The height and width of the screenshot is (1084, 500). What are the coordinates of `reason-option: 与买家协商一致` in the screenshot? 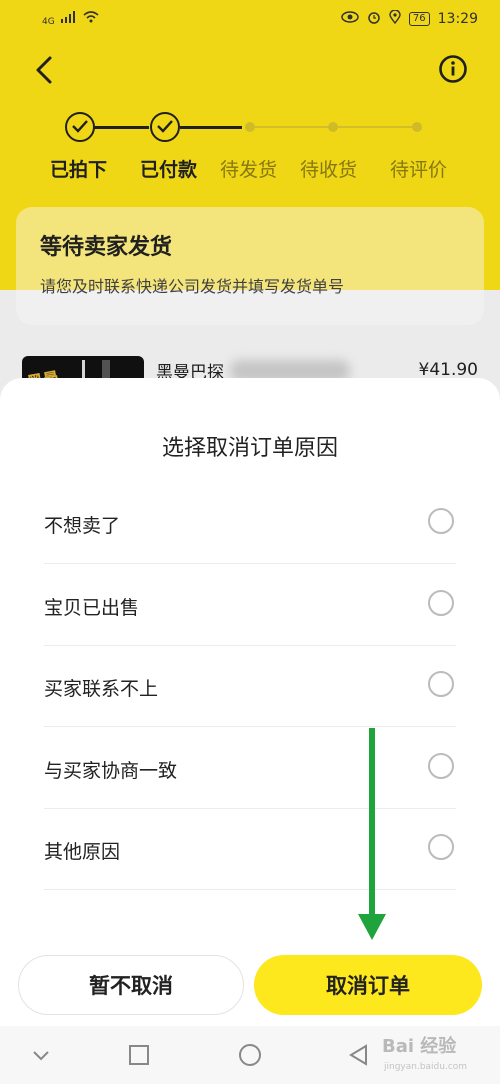 It's located at (250, 768).